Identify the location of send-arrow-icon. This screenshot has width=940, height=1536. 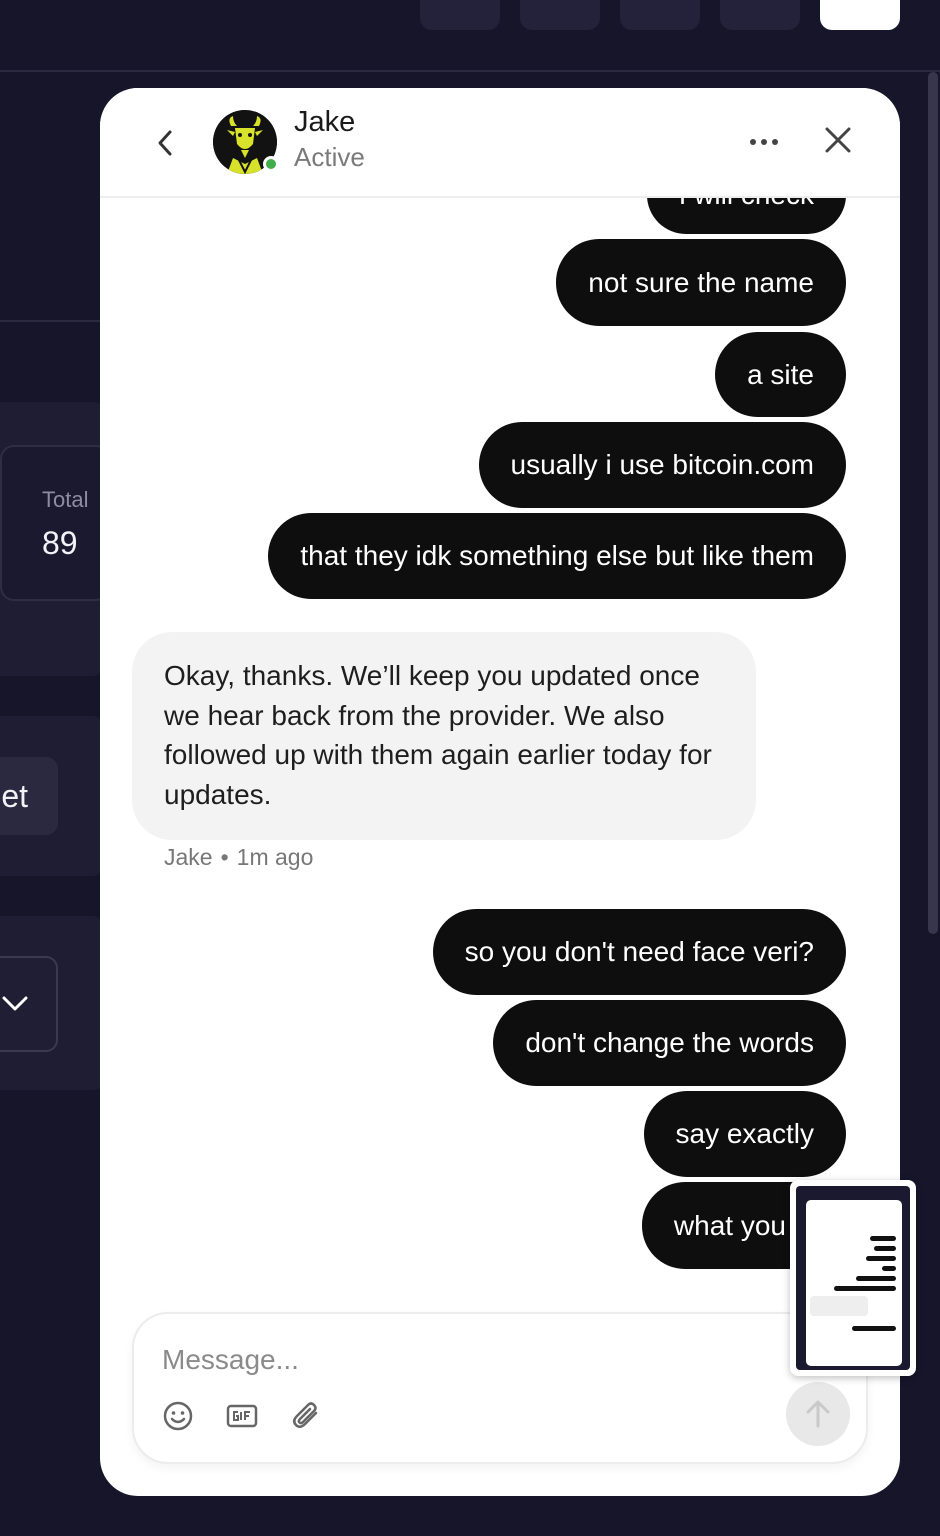
(818, 1414).